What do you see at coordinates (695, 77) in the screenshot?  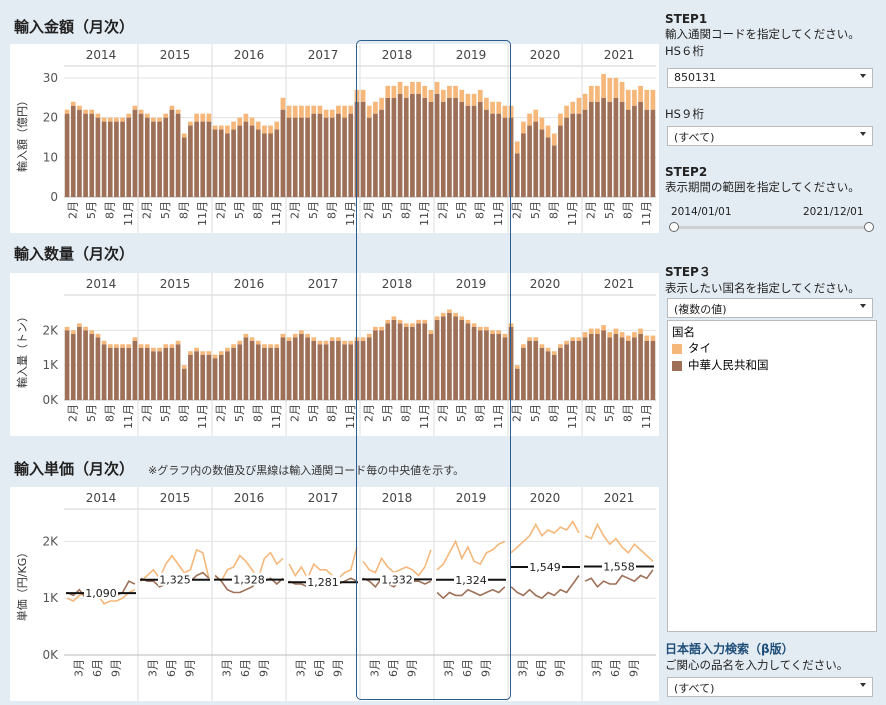 I see `hs6-select-value: 850131` at bounding box center [695, 77].